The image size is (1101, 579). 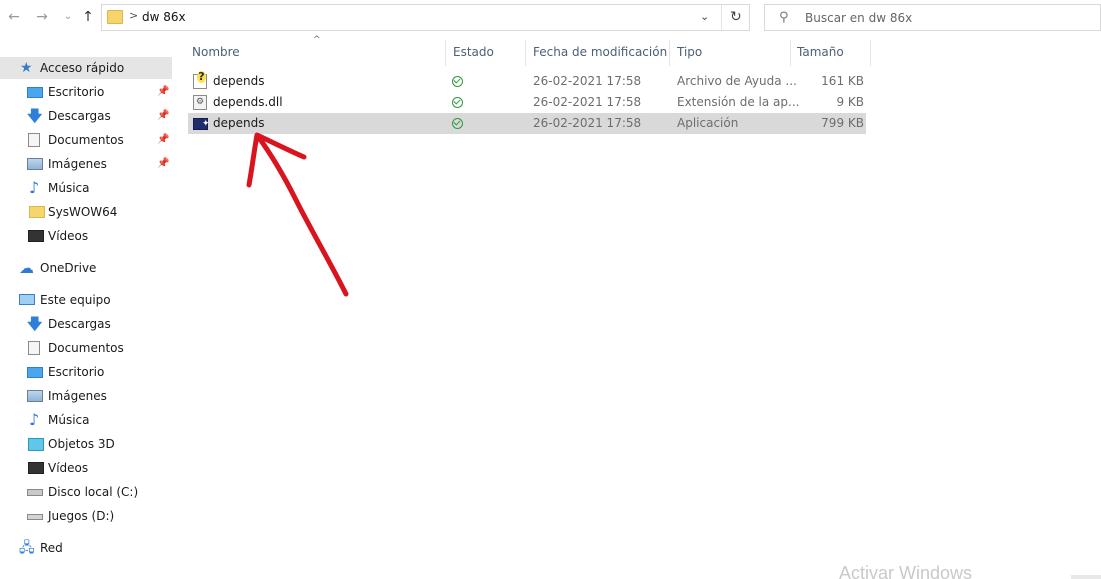 What do you see at coordinates (86, 212) in the screenshot?
I see `sidebar-item-syswow64: SysWOW64` at bounding box center [86, 212].